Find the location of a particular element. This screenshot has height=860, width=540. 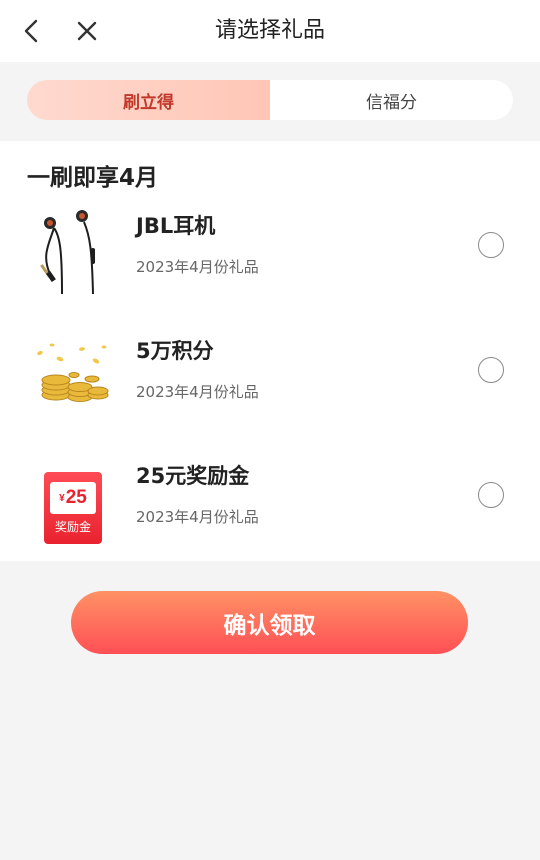

voucher-label: 奖励金 is located at coordinates (72, 527).